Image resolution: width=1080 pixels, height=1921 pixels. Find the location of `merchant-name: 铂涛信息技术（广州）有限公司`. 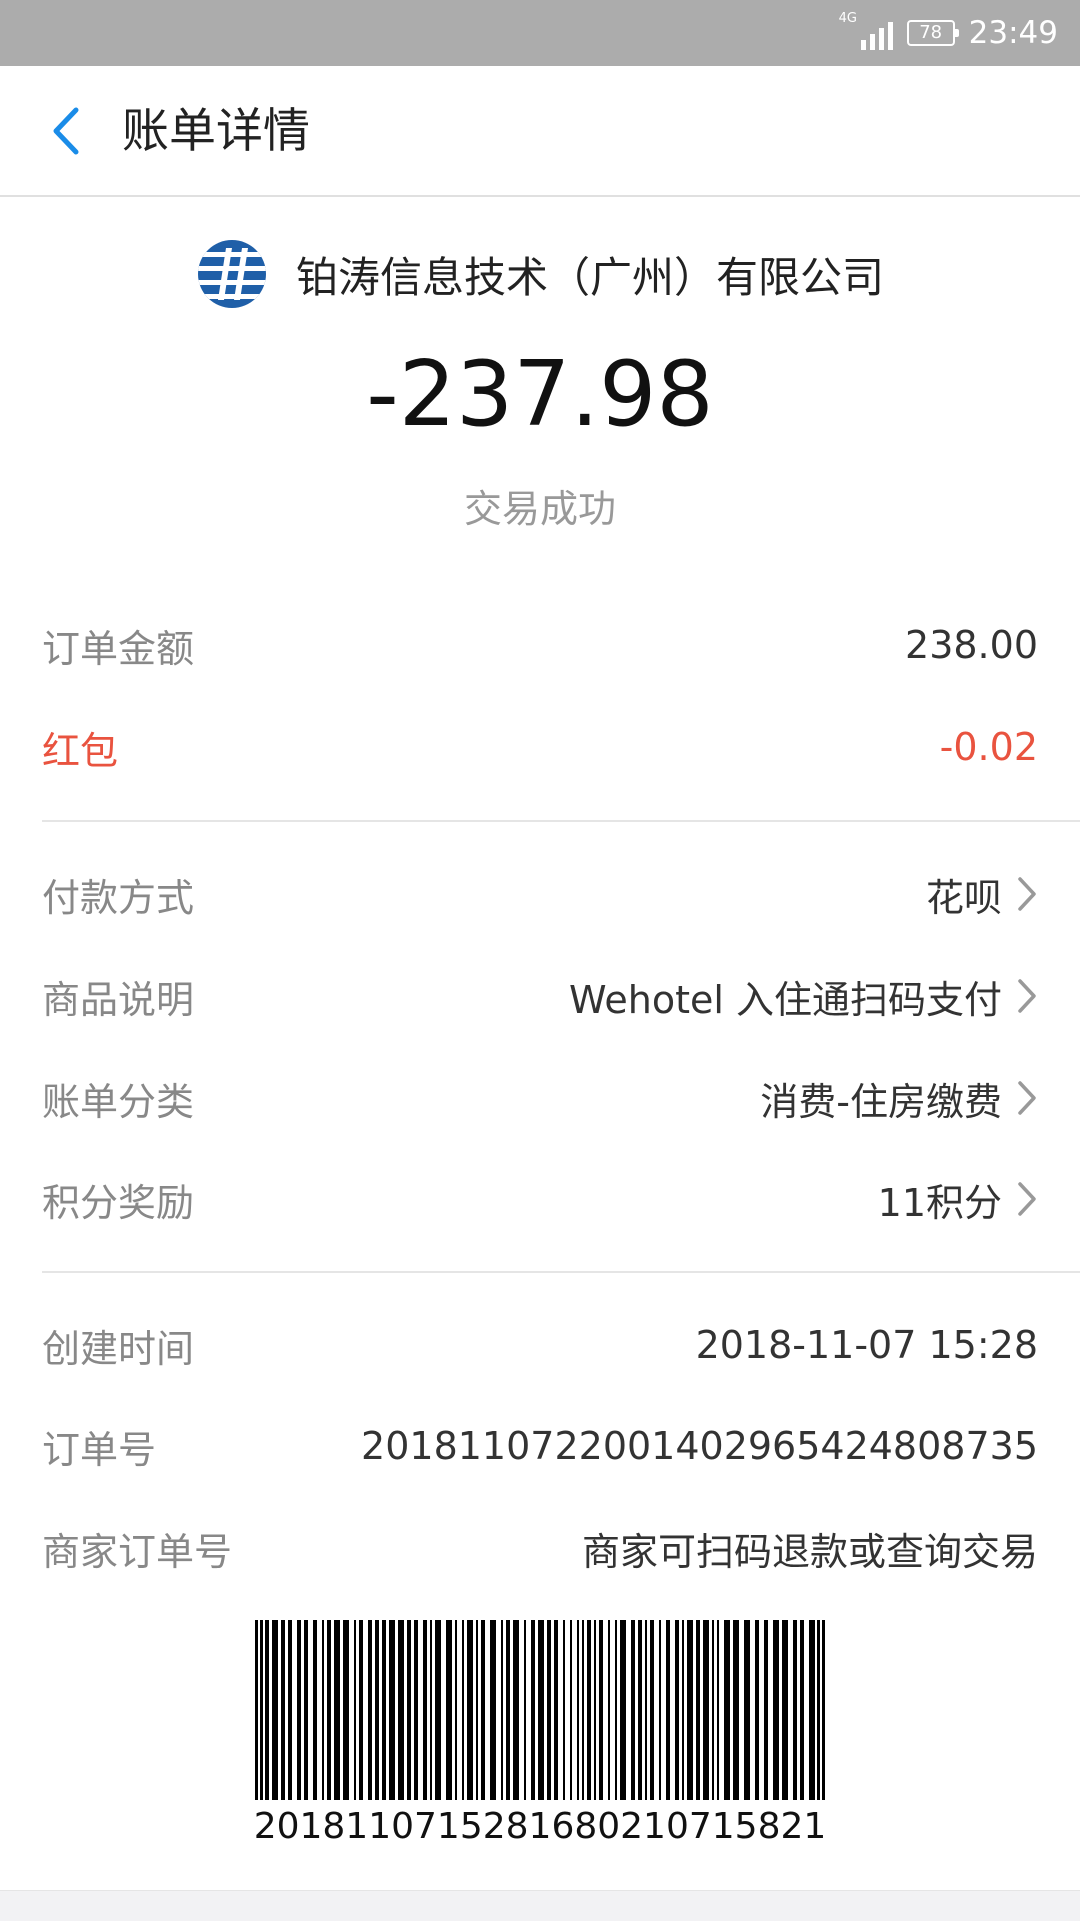

merchant-name: 铂涛信息技术（广州）有限公司 is located at coordinates (589, 277).